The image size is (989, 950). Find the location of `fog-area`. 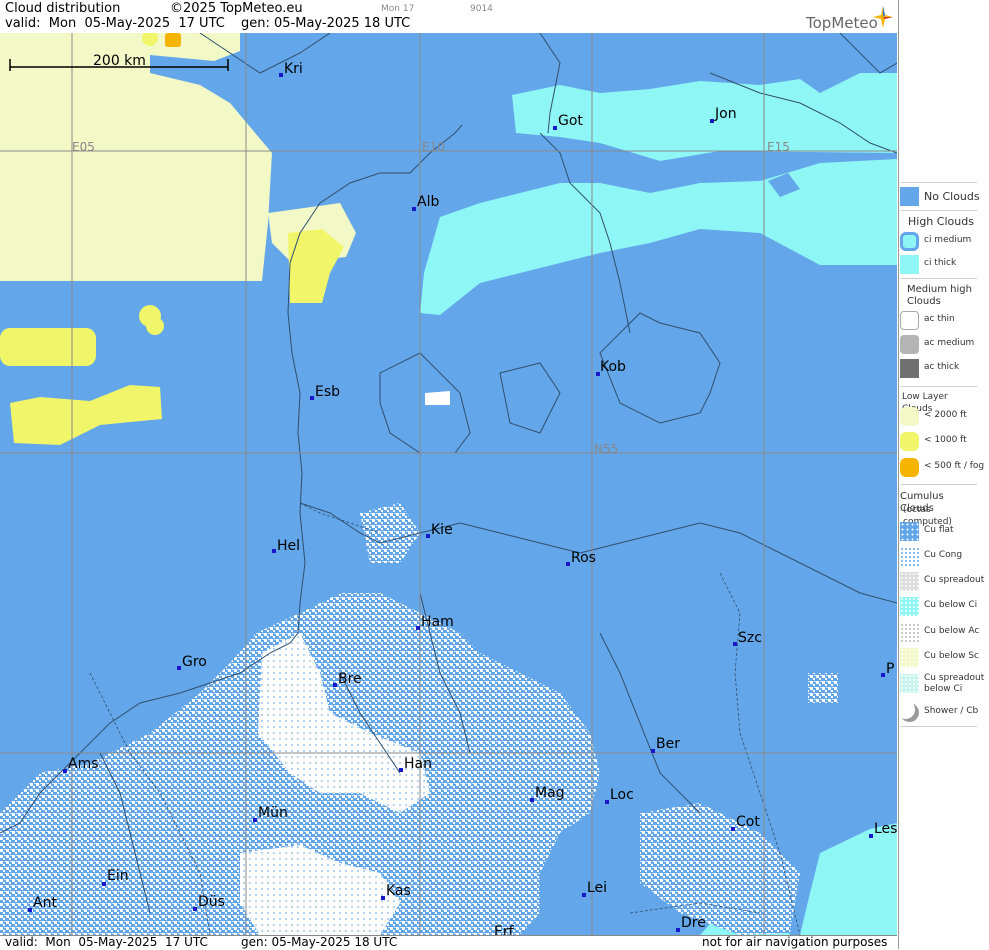

fog-area is located at coordinates (173, 40).